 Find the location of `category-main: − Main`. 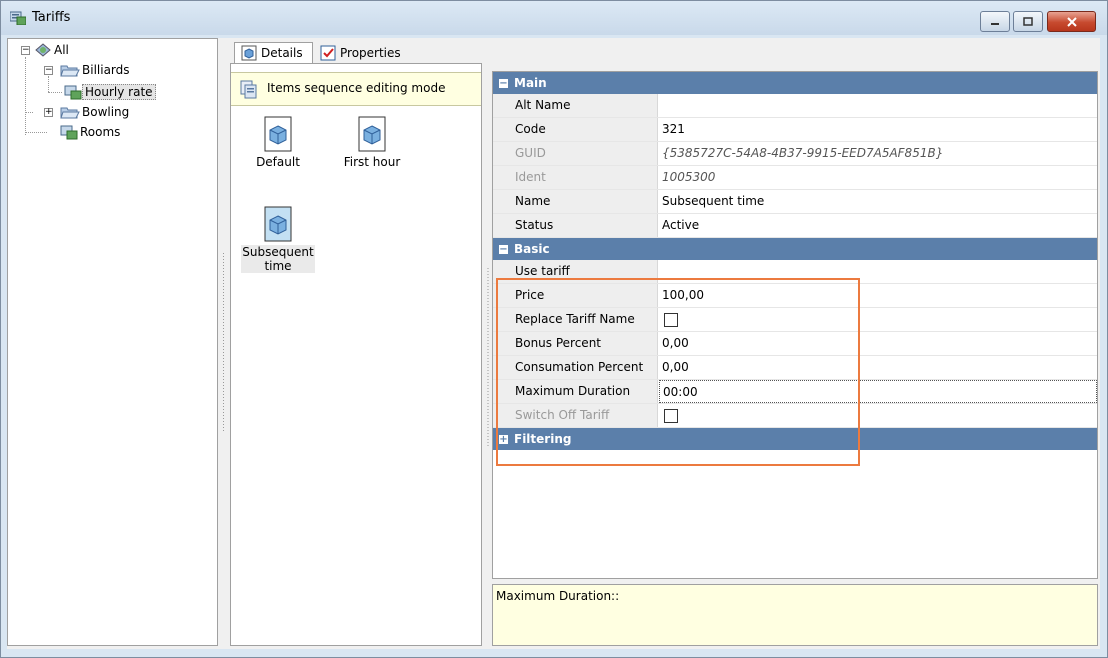

category-main: − Main is located at coordinates (795, 83).